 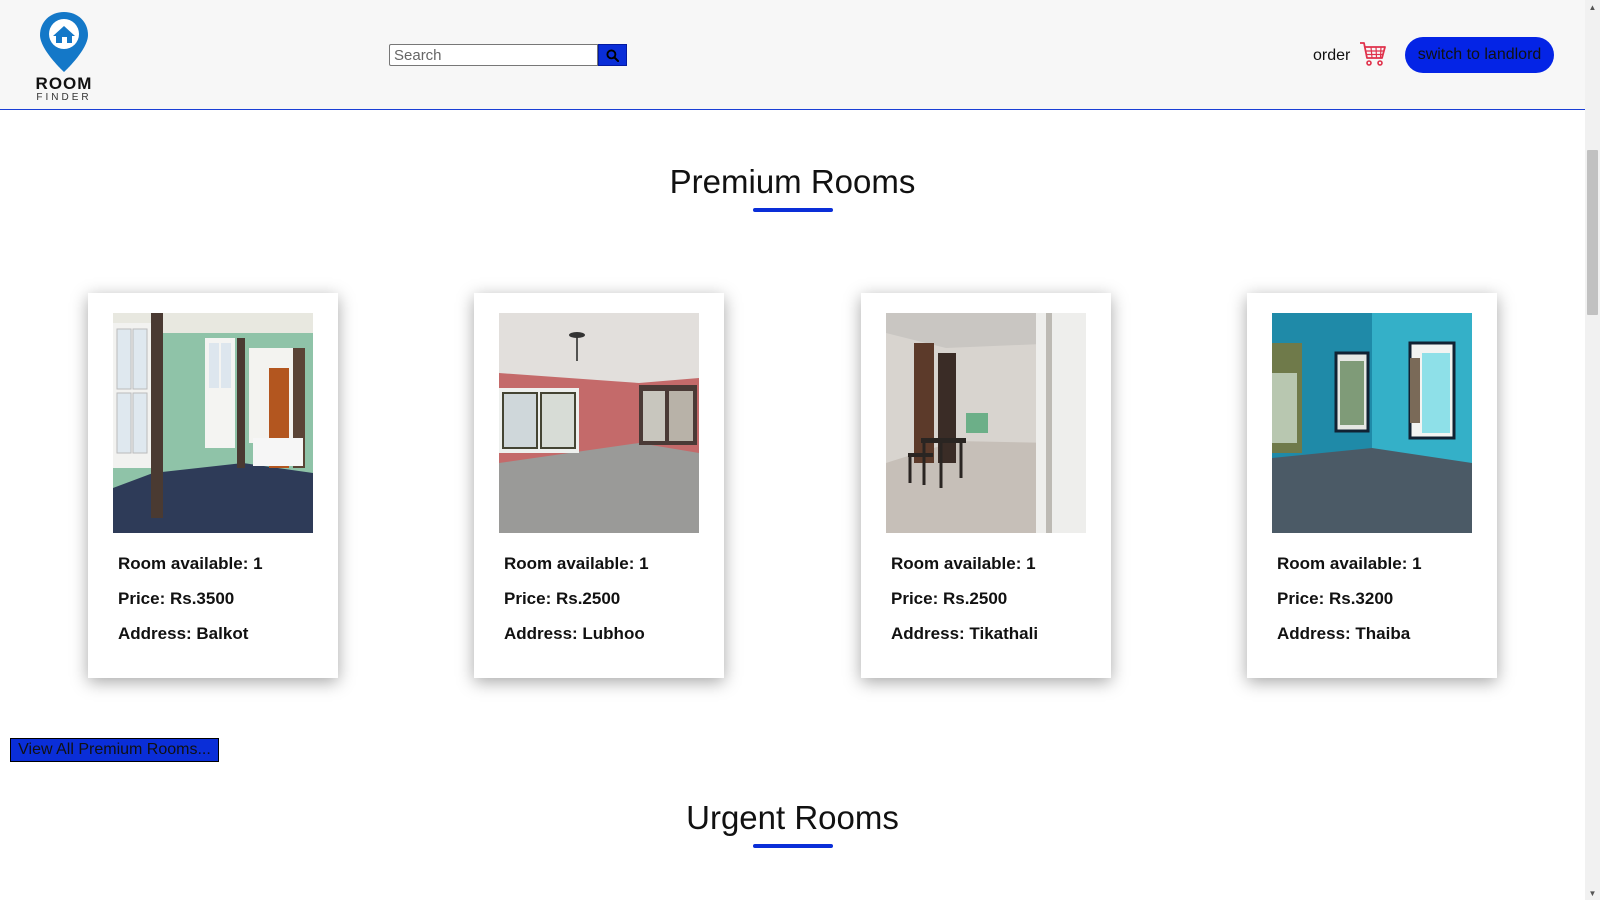 What do you see at coordinates (1373, 54) in the screenshot?
I see `cart-icon` at bounding box center [1373, 54].